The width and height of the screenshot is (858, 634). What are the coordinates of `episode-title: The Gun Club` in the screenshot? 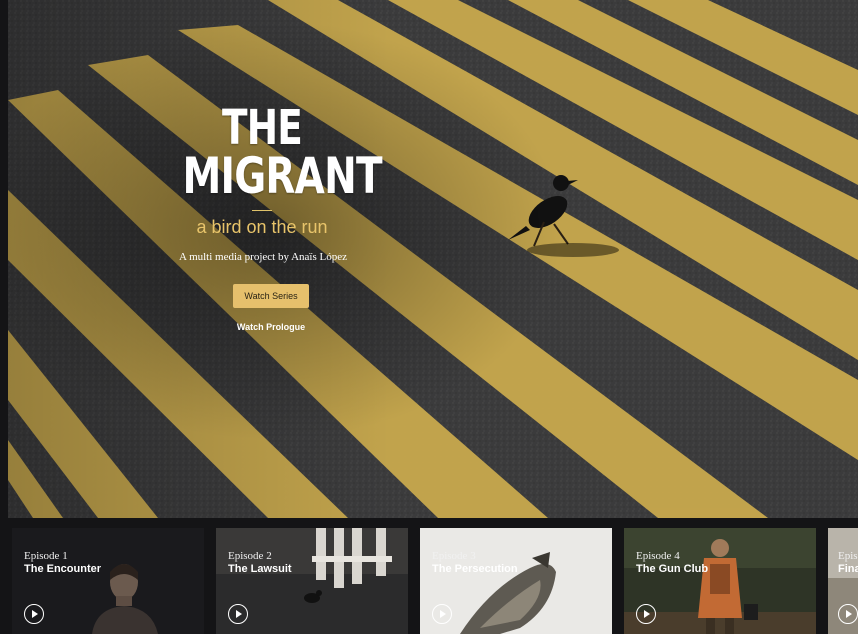 It's located at (672, 569).